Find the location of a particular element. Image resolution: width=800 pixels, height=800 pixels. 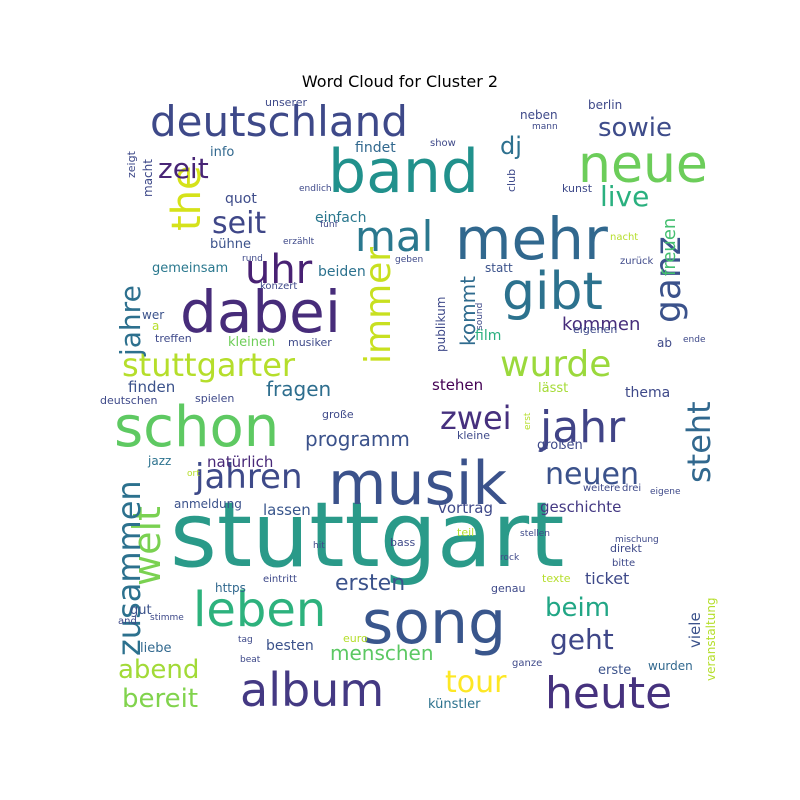

word-zurück: zurück is located at coordinates (637, 261).